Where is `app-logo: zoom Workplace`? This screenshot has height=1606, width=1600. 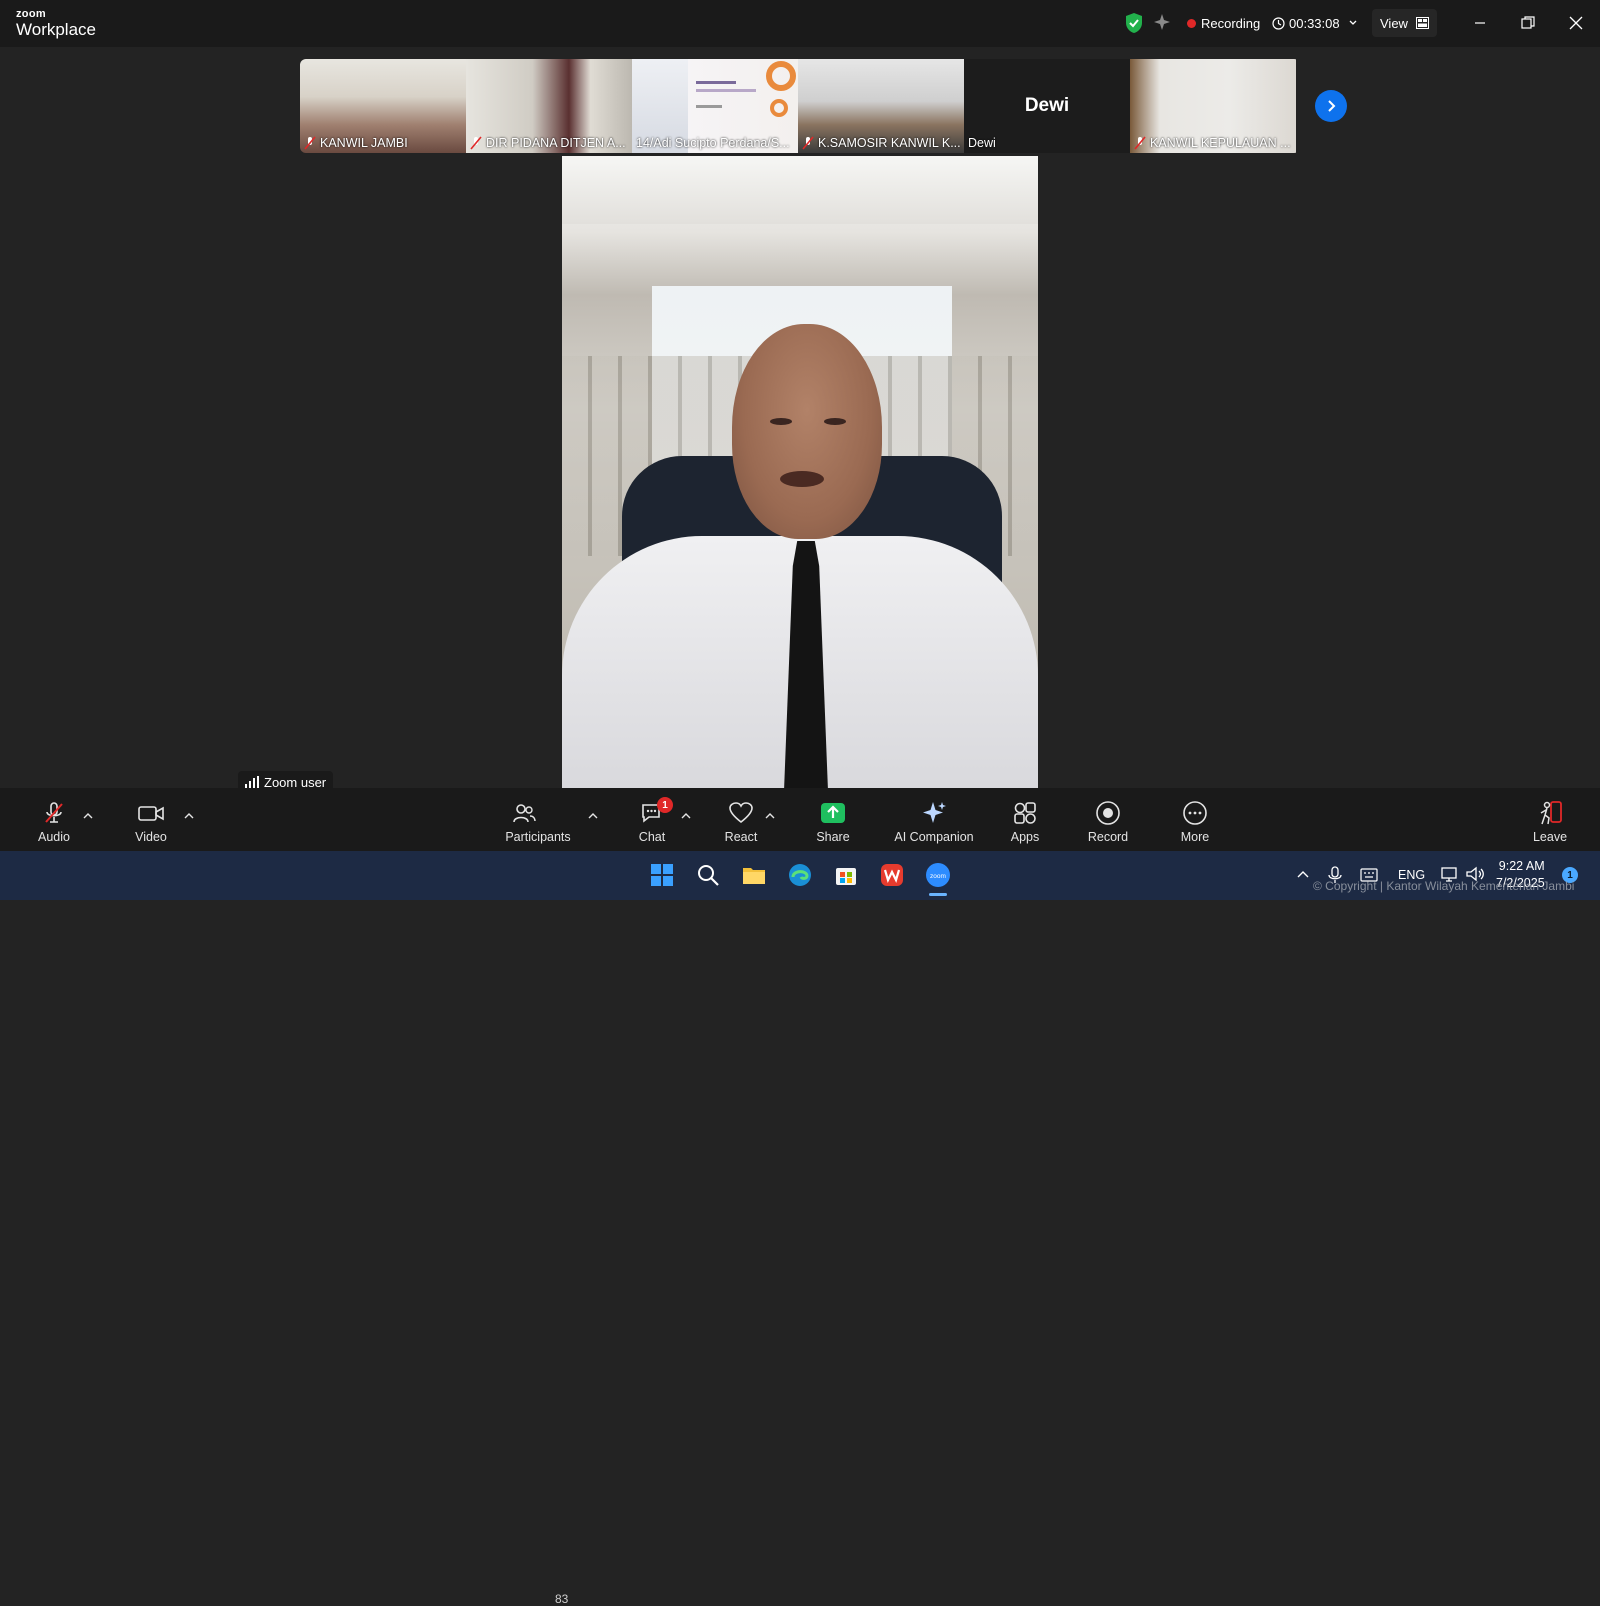
app-logo: zoom Workplace is located at coordinates (56, 24).